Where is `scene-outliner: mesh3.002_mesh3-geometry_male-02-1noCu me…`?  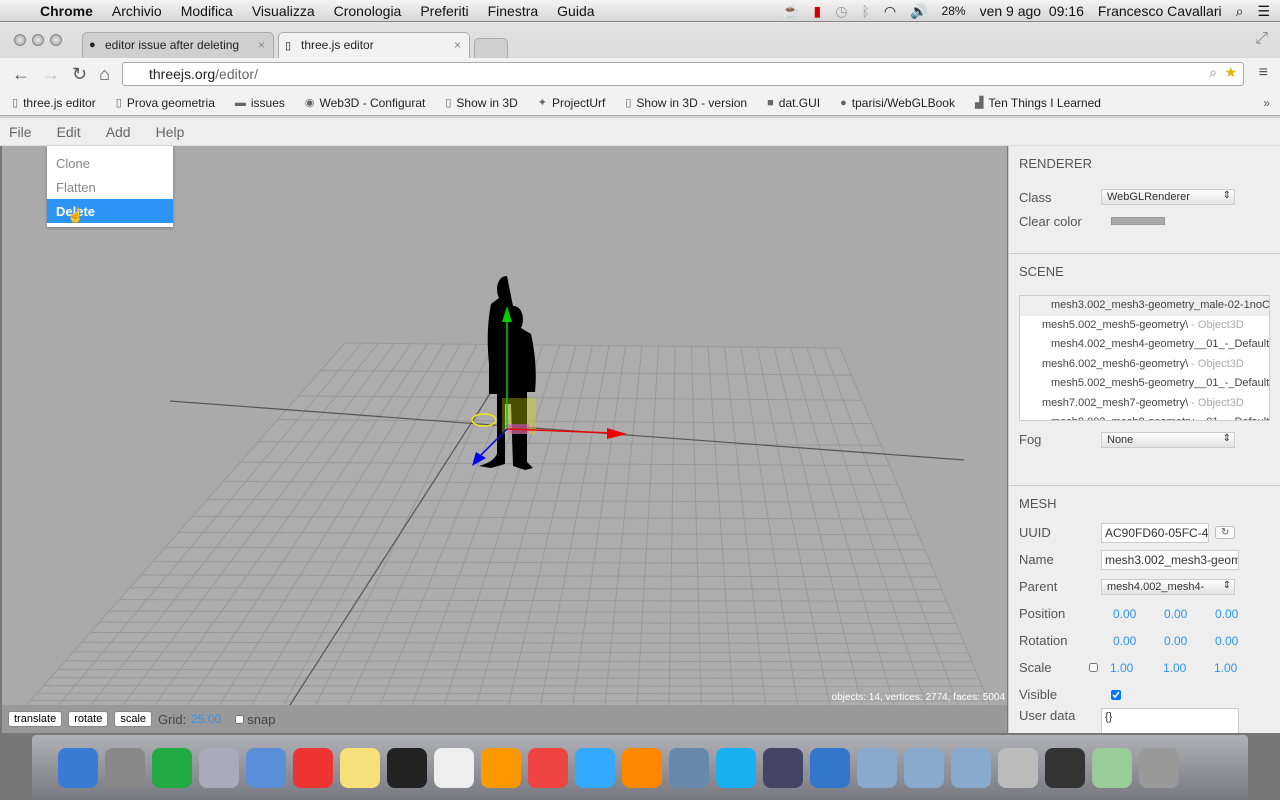 scene-outliner: mesh3.002_mesh3-geometry_male-02-1noCu me… is located at coordinates (1144, 358).